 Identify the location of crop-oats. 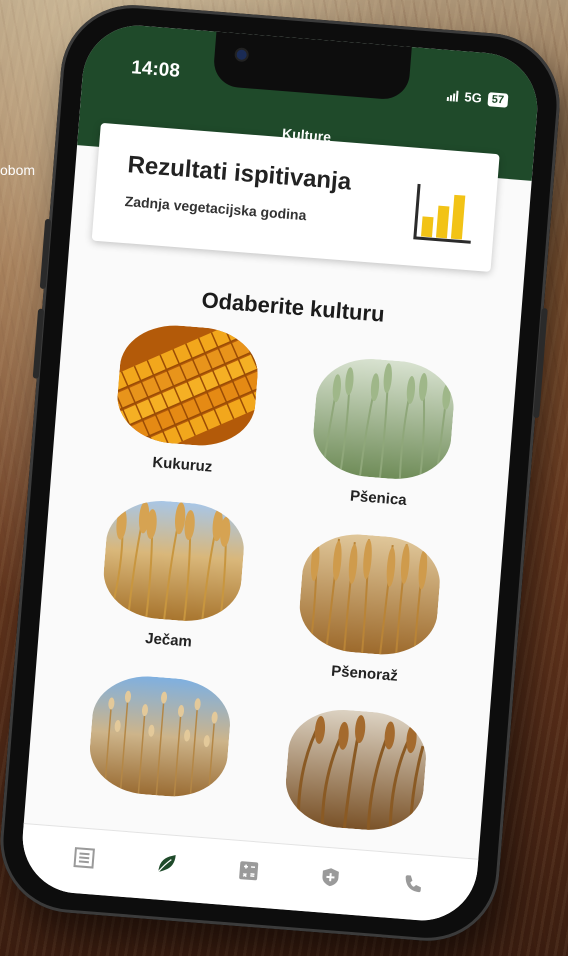
(161, 742).